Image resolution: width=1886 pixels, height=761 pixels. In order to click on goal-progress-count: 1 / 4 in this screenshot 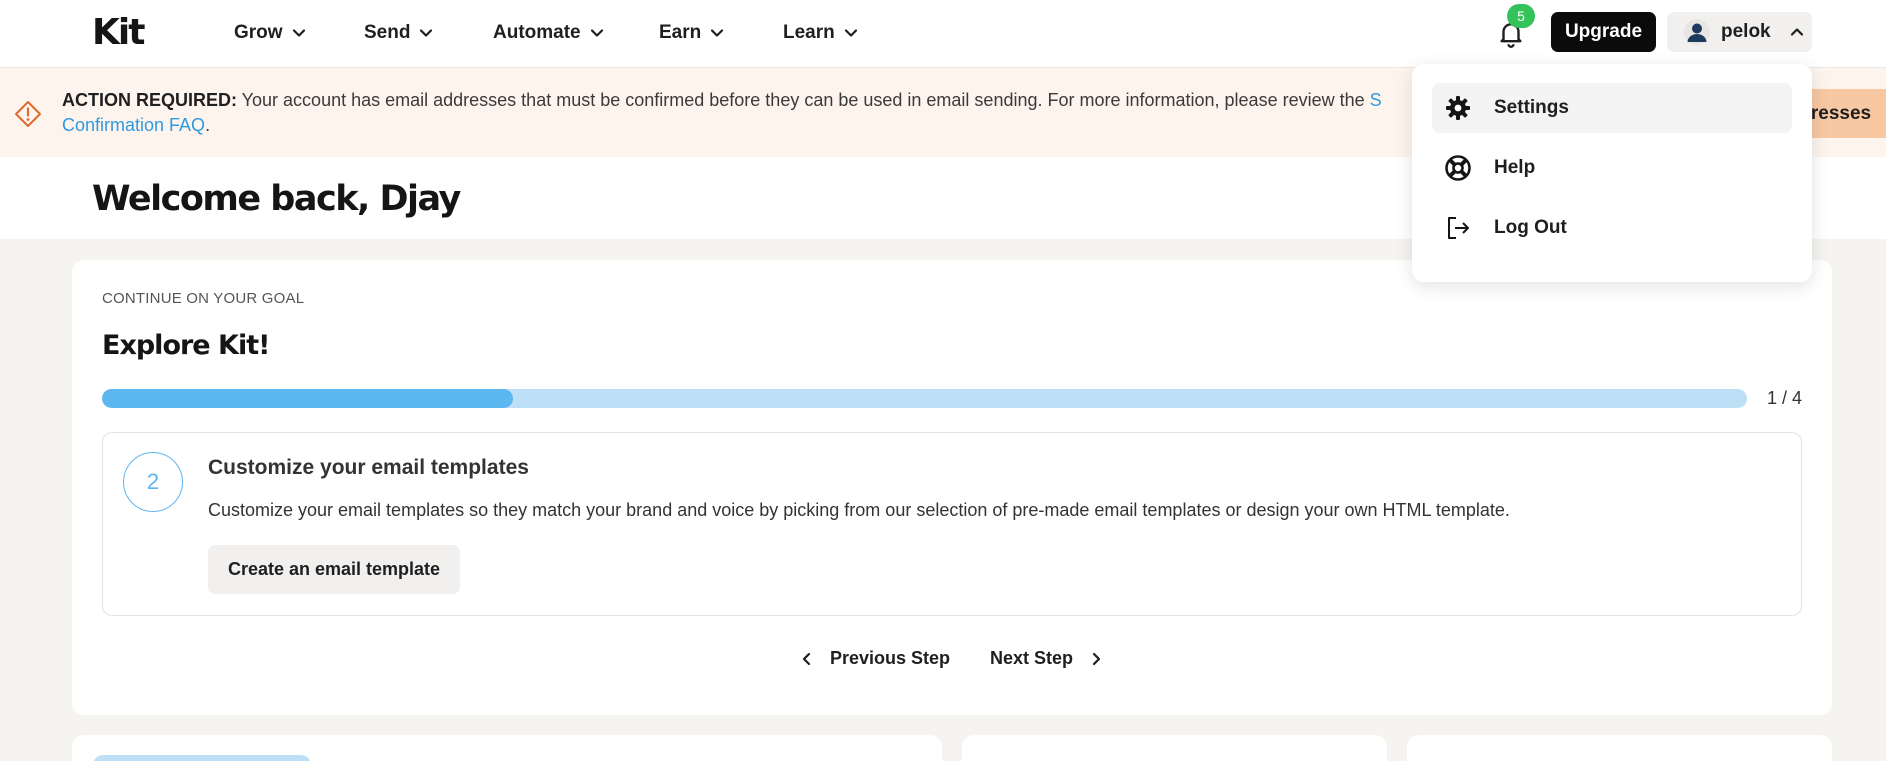, I will do `click(1785, 398)`.